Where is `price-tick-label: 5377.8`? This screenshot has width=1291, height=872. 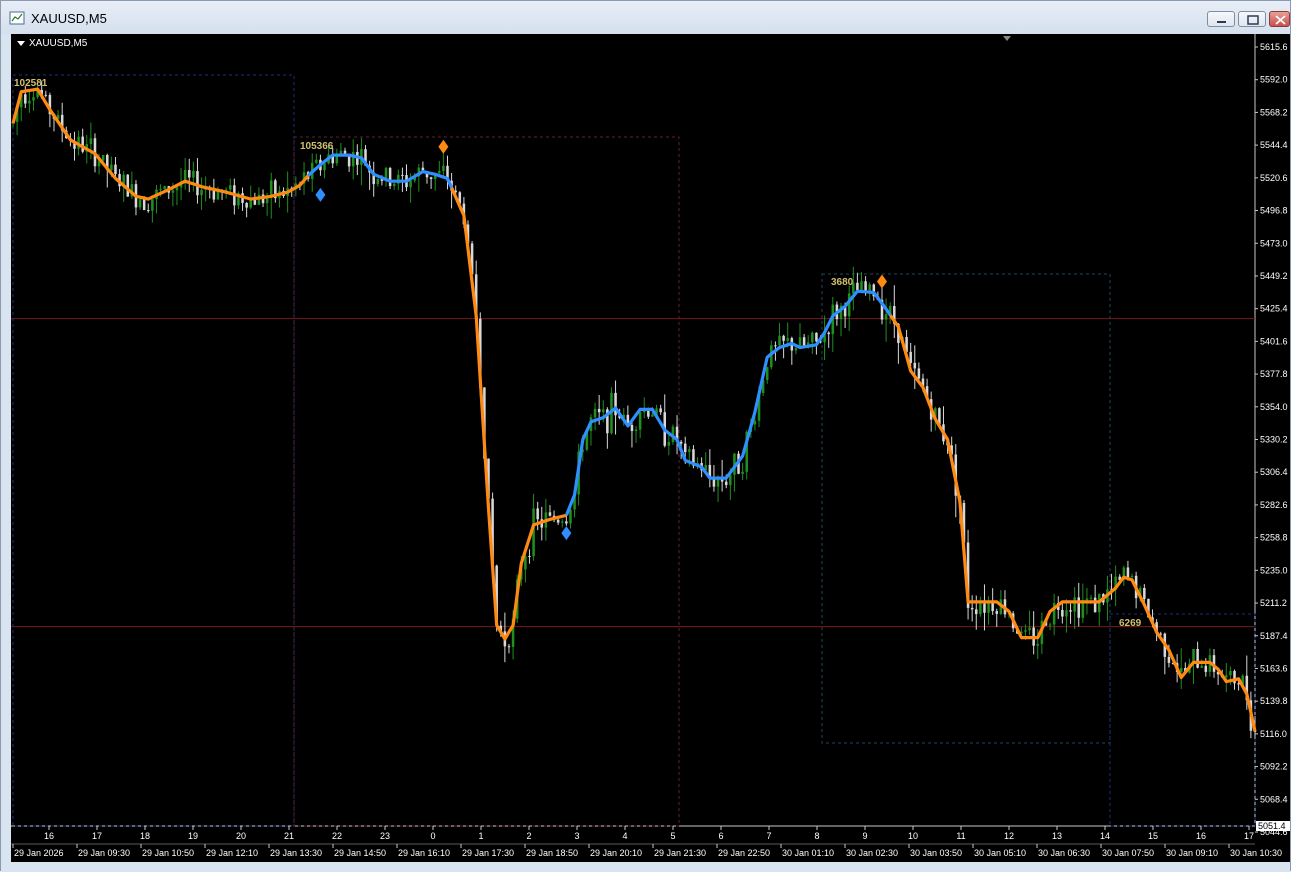
price-tick-label: 5377.8 is located at coordinates (1274, 374).